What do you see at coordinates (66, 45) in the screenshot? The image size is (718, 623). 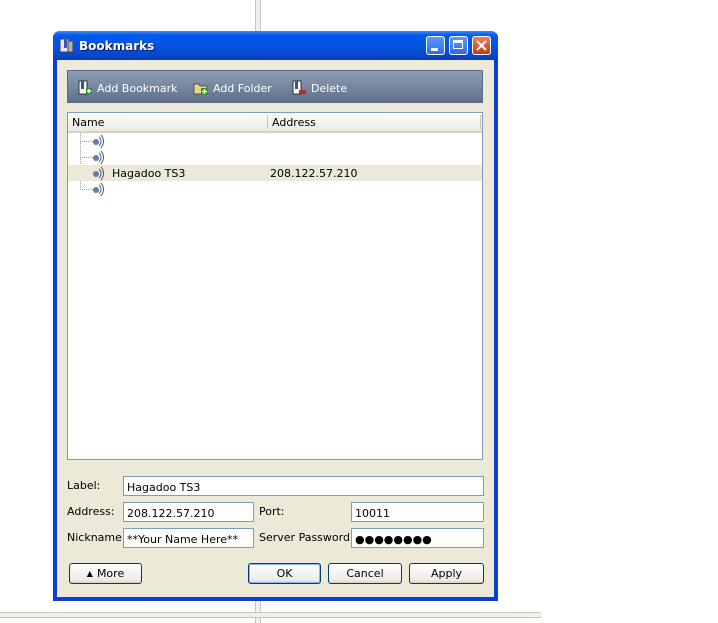 I see `bookmarks-window-icon` at bounding box center [66, 45].